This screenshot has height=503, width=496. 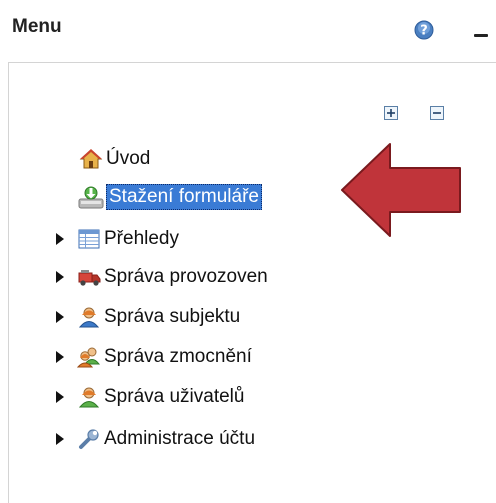 I want to click on minimize-icon, so click(x=481, y=35).